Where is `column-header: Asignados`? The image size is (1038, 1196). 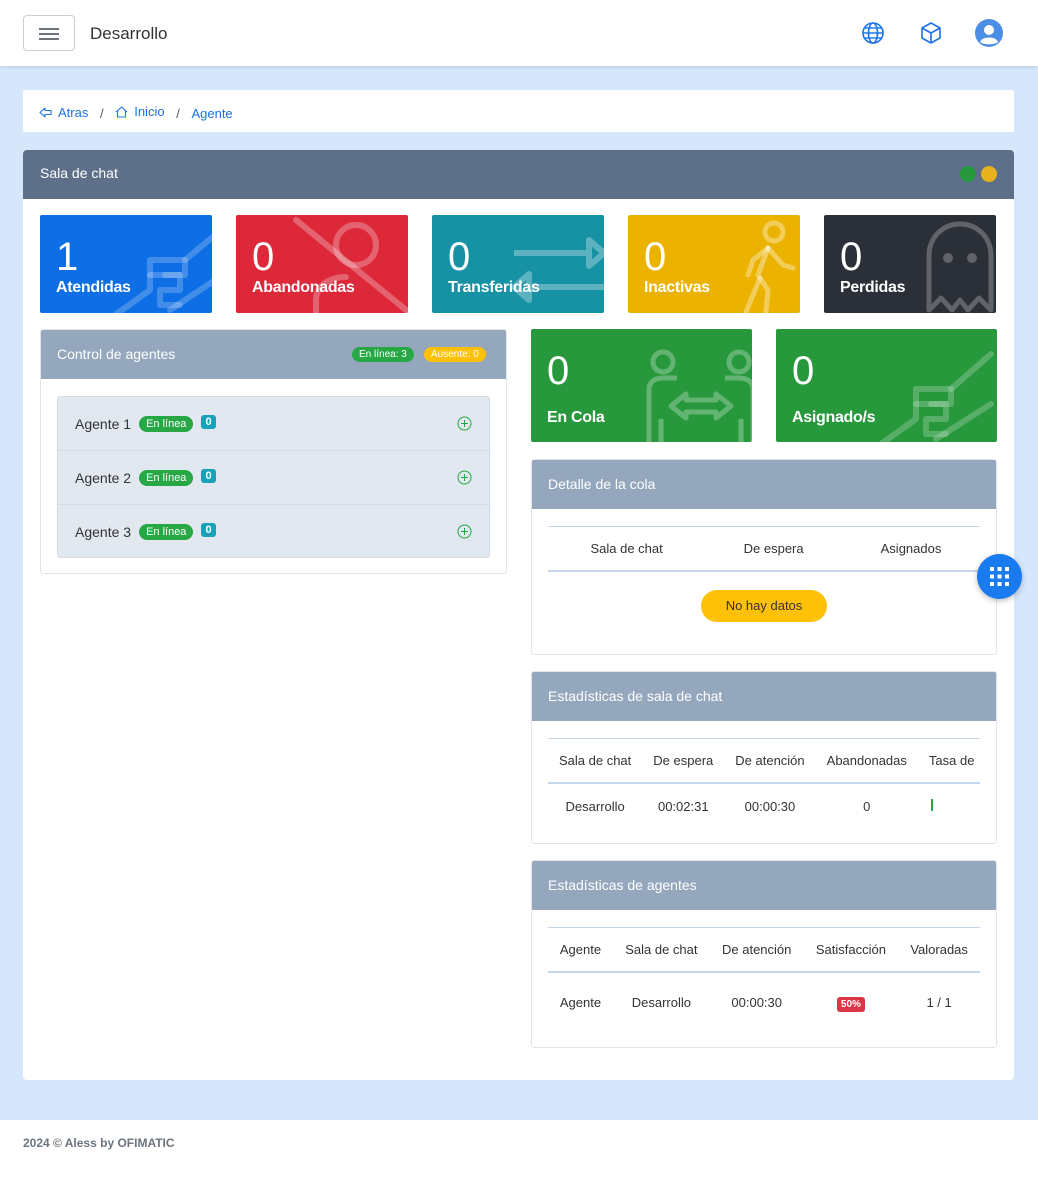
column-header: Asignados is located at coordinates (911, 549).